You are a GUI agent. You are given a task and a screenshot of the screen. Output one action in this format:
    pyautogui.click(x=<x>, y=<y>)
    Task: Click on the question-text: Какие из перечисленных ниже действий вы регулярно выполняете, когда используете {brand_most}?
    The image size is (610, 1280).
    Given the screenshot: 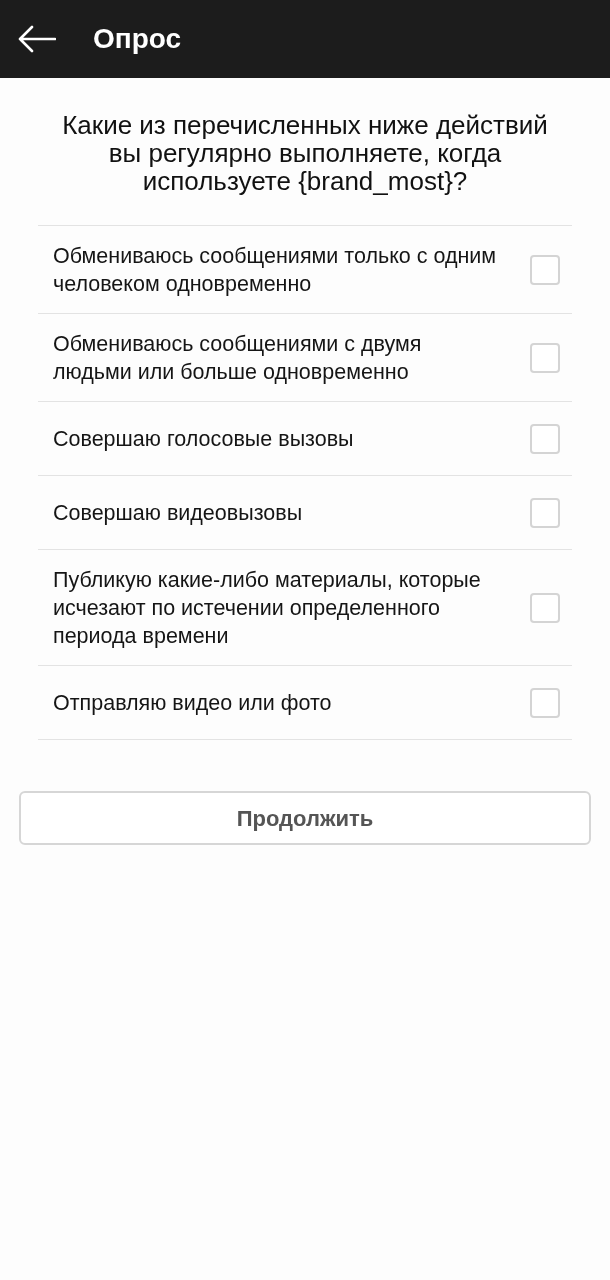 What is the action you would take?
    pyautogui.click(x=305, y=153)
    